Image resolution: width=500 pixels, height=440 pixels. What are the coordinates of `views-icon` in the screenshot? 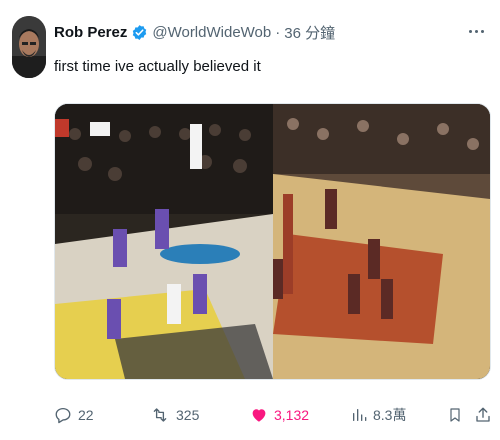 It's located at (359, 415).